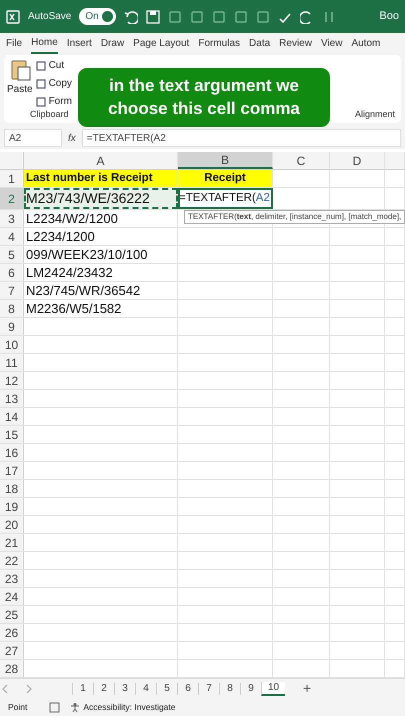 This screenshot has height=720, width=405. I want to click on autosave-label: AutoSave, so click(50, 17).